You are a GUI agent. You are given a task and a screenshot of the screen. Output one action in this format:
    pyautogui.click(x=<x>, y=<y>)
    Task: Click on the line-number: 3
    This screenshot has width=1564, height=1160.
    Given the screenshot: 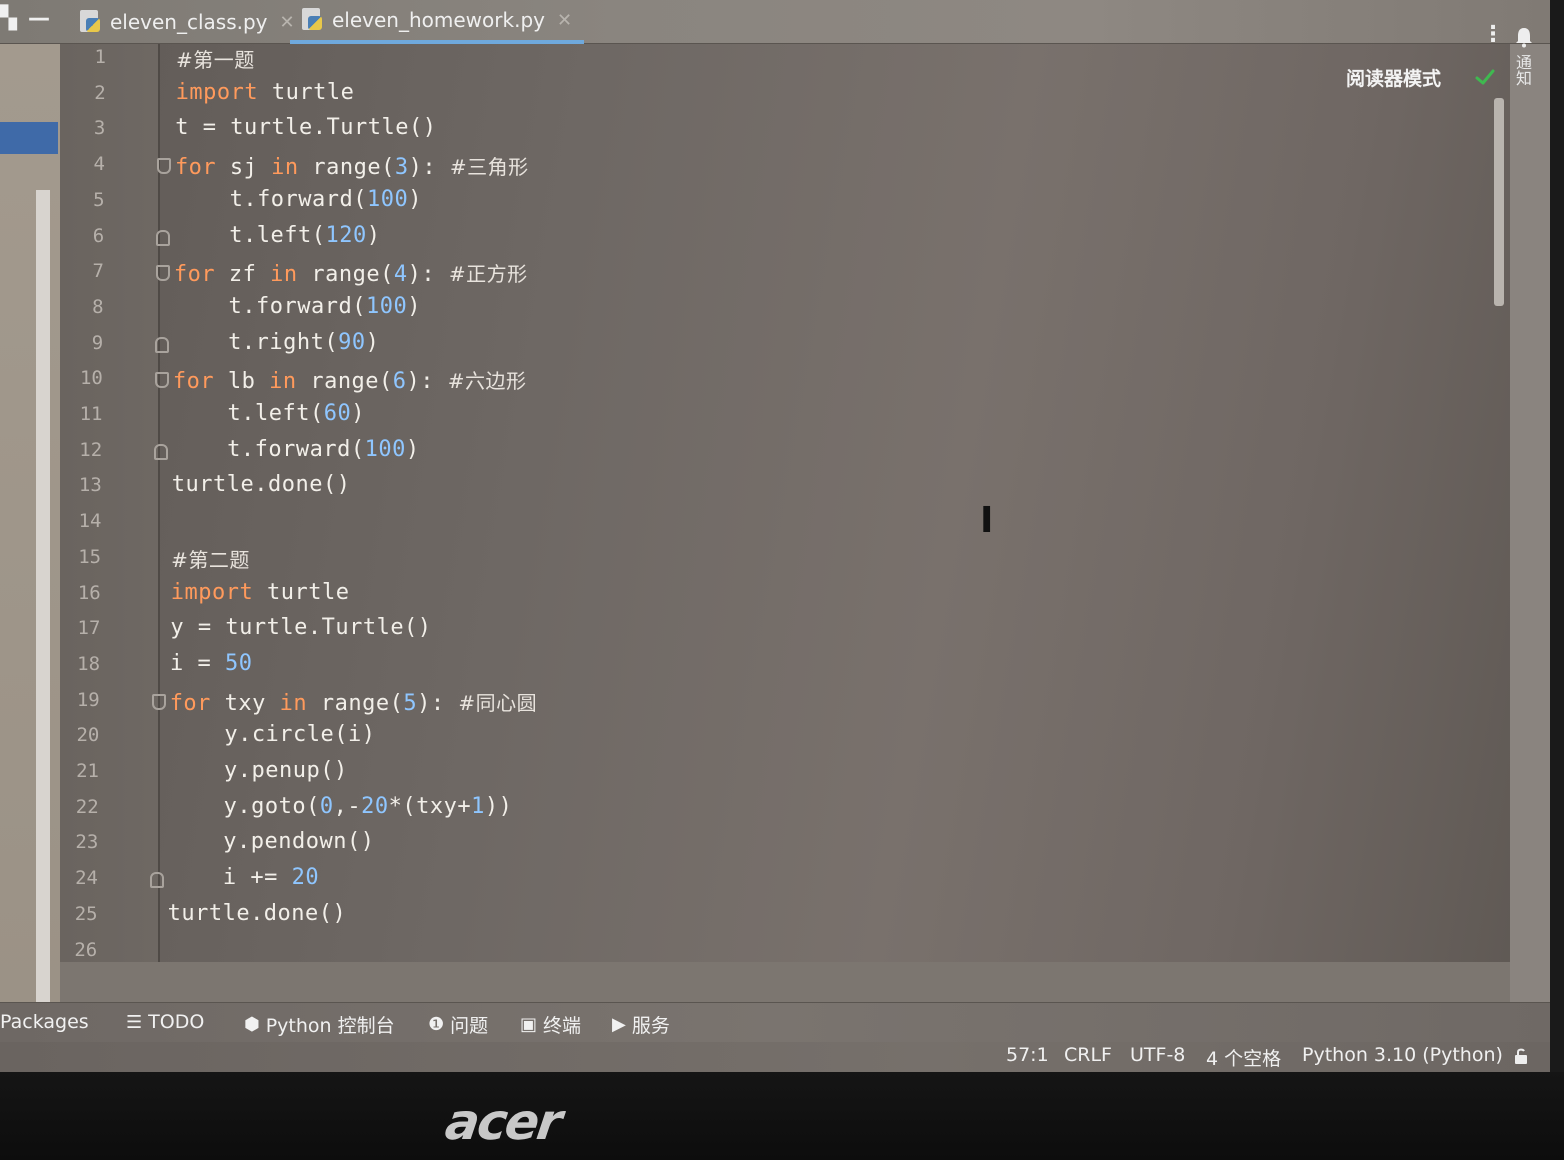 What is the action you would take?
    pyautogui.click(x=99, y=128)
    